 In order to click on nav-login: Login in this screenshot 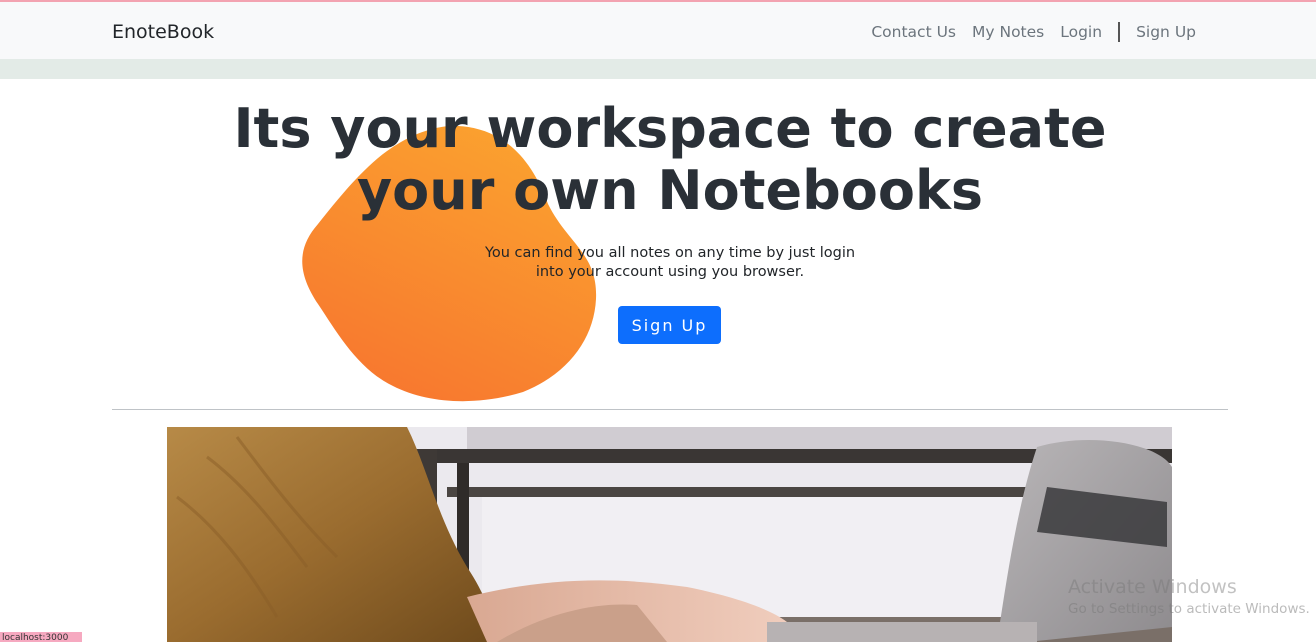, I will do `click(1081, 32)`.